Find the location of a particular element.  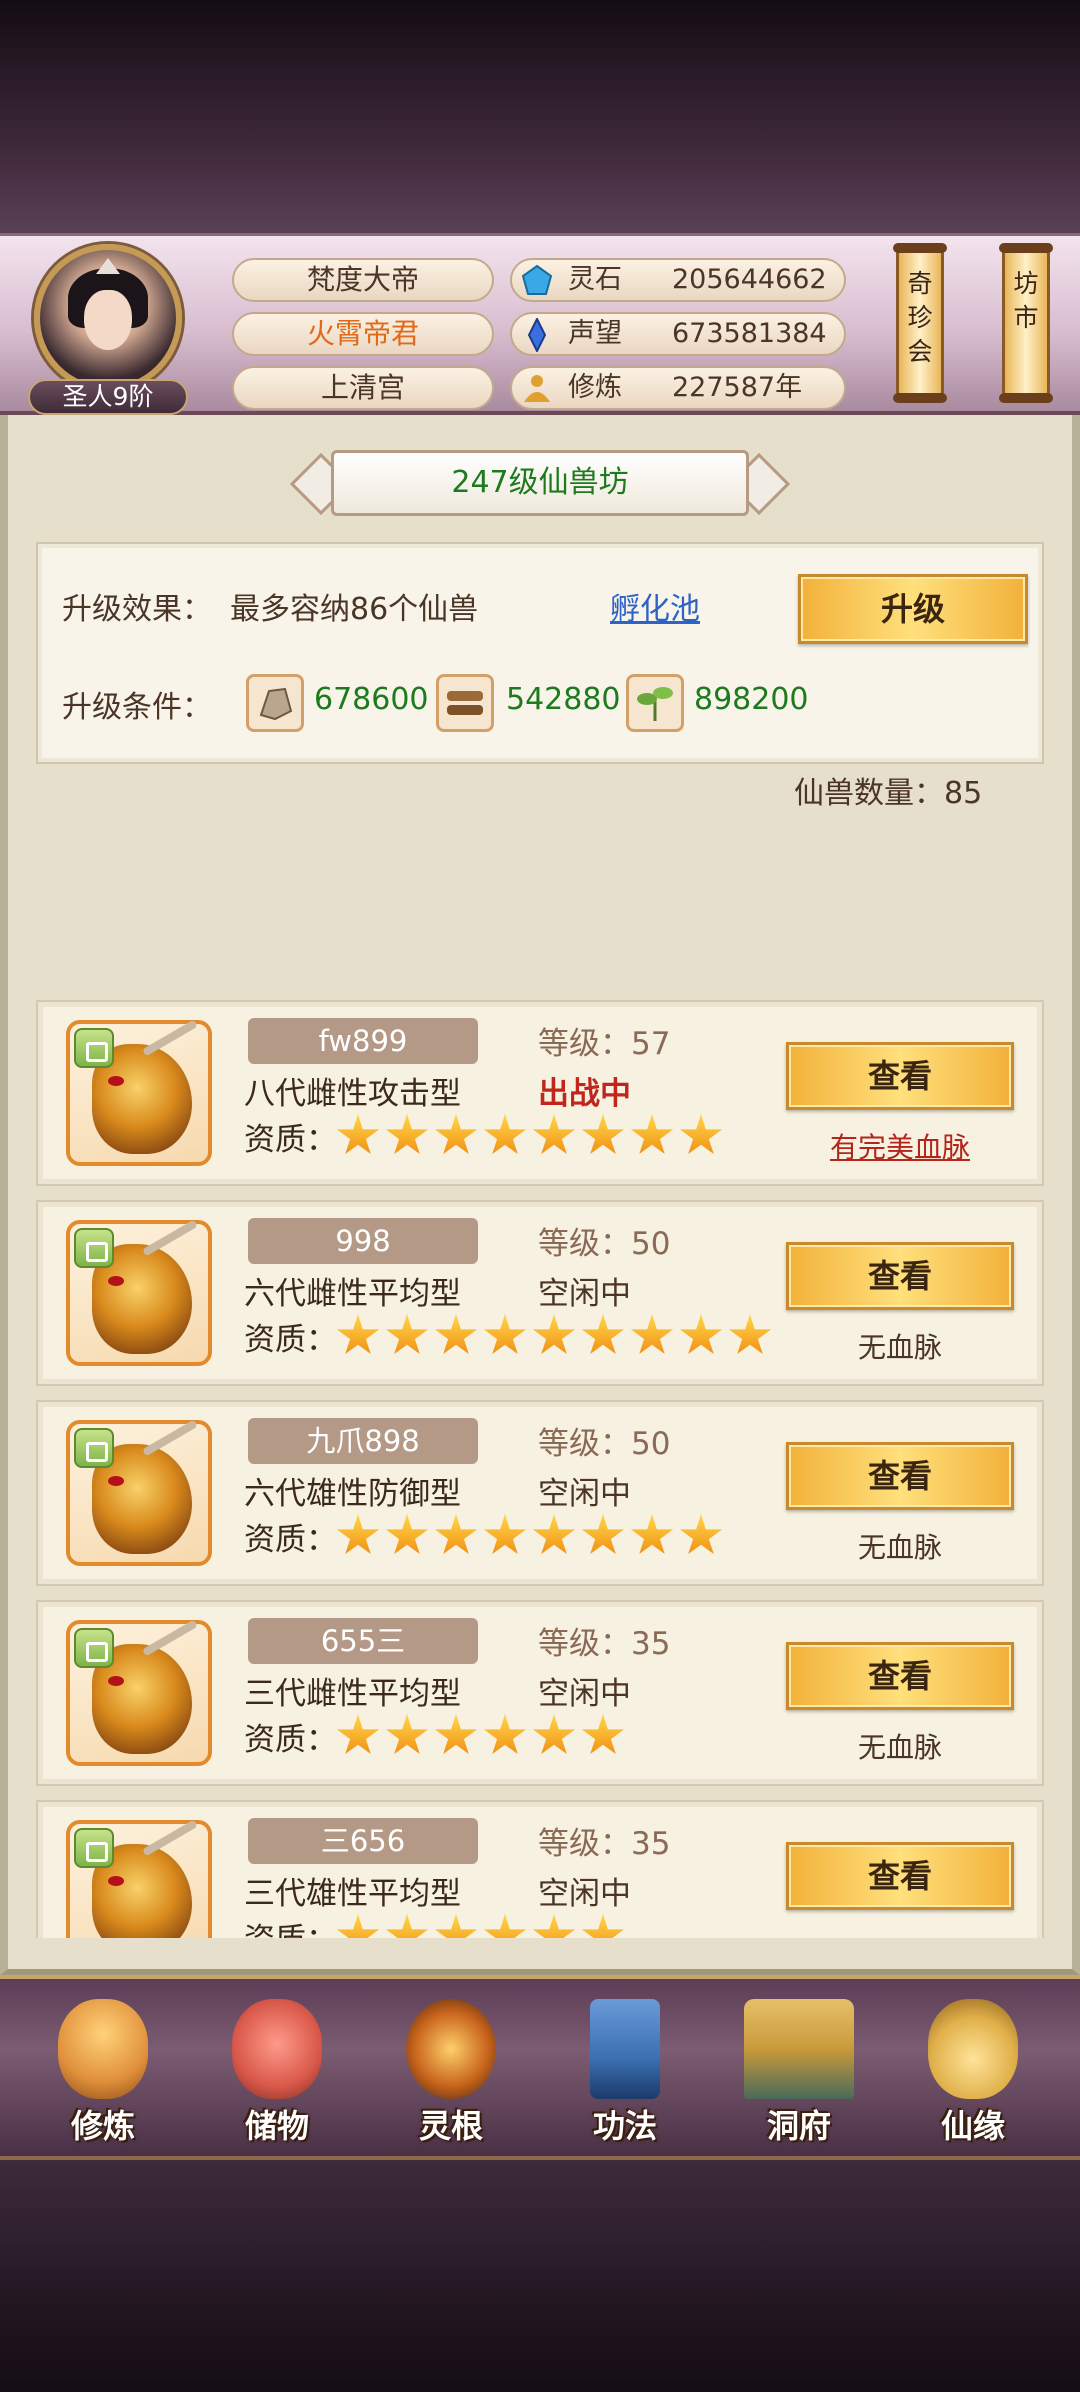

bloodline-link: 有完美血脉 is located at coordinates (900, 1146).